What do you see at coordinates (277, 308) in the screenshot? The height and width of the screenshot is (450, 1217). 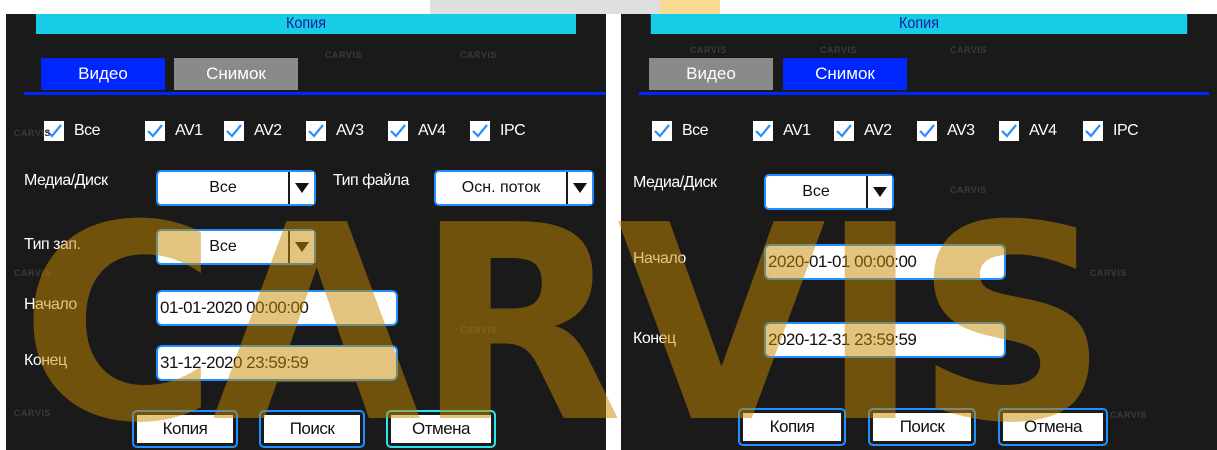 I see `start-datetime-field: 01-01-2020 00:00:00` at bounding box center [277, 308].